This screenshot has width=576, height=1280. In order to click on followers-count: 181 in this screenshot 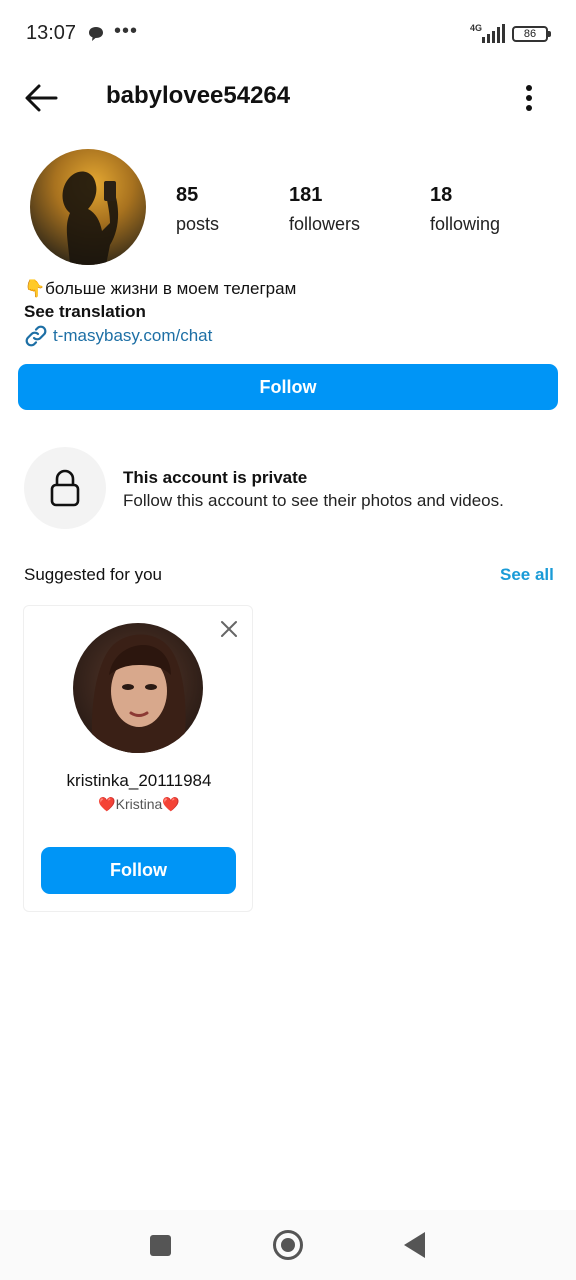, I will do `click(306, 195)`.